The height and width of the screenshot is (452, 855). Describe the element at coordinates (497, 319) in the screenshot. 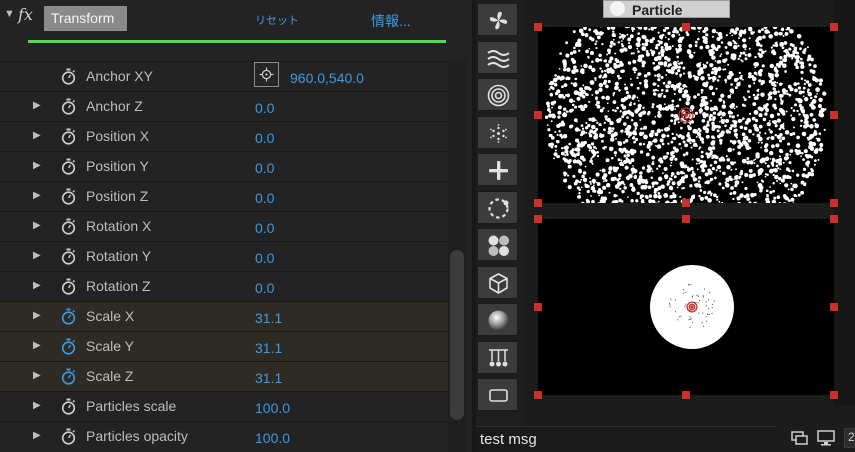

I see `toolbar-button-sphere` at that location.